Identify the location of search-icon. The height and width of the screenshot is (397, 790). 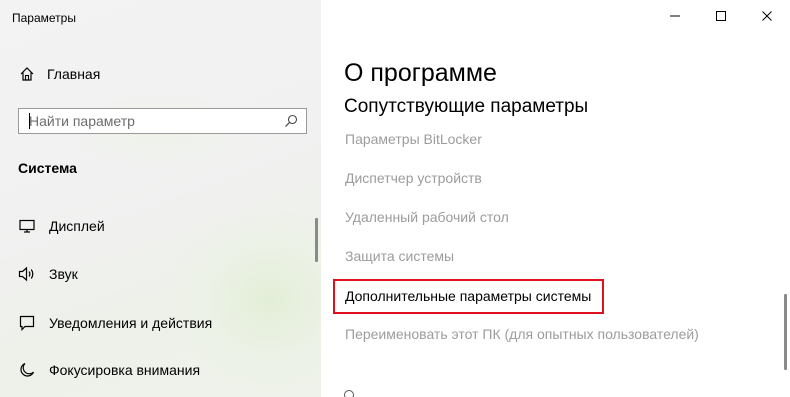
(291, 121).